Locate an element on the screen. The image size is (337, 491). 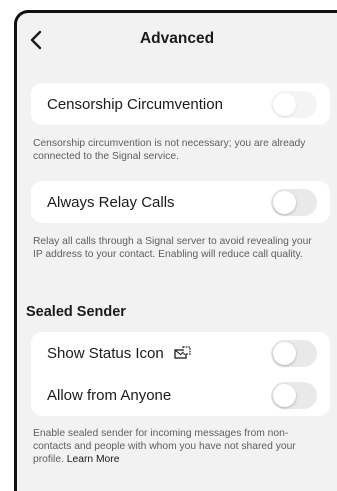
show-status-icon-label: Show Status Icon is located at coordinates (105, 353).